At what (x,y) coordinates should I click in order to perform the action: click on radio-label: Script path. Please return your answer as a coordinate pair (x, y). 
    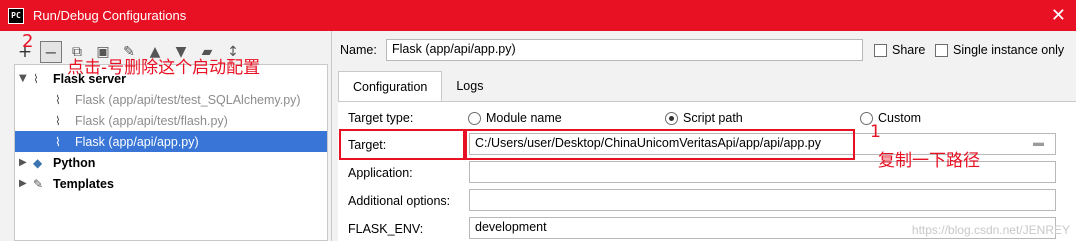
    Looking at the image, I should click on (713, 118).